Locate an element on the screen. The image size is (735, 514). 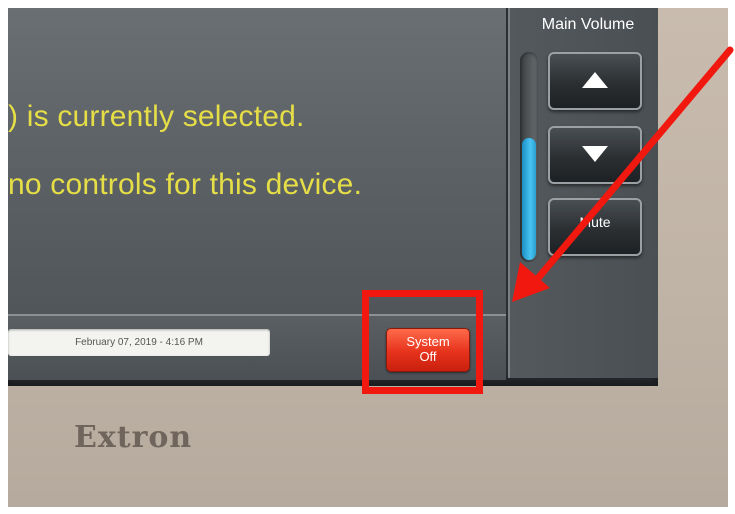
volume-meter-fill is located at coordinates (529, 199).